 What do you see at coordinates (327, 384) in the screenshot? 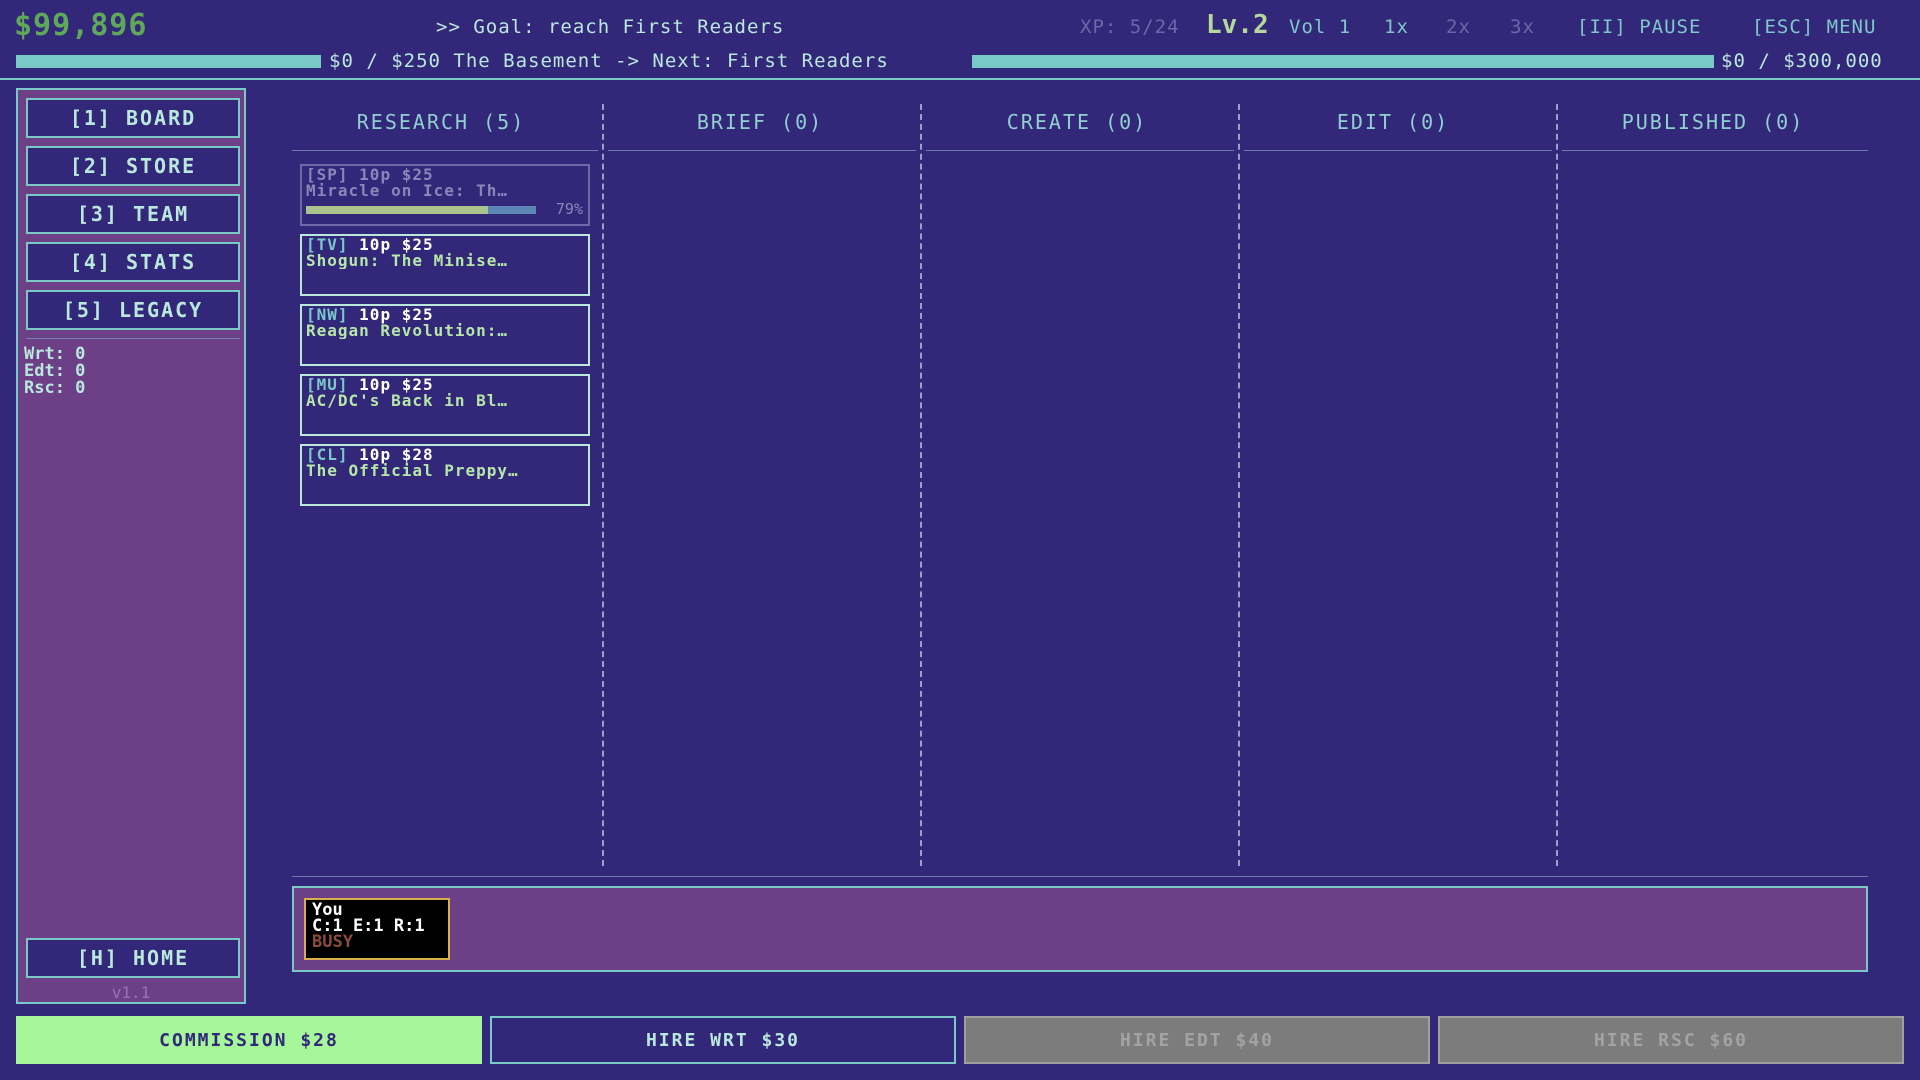
I see `card-category-tag: [MU]` at bounding box center [327, 384].